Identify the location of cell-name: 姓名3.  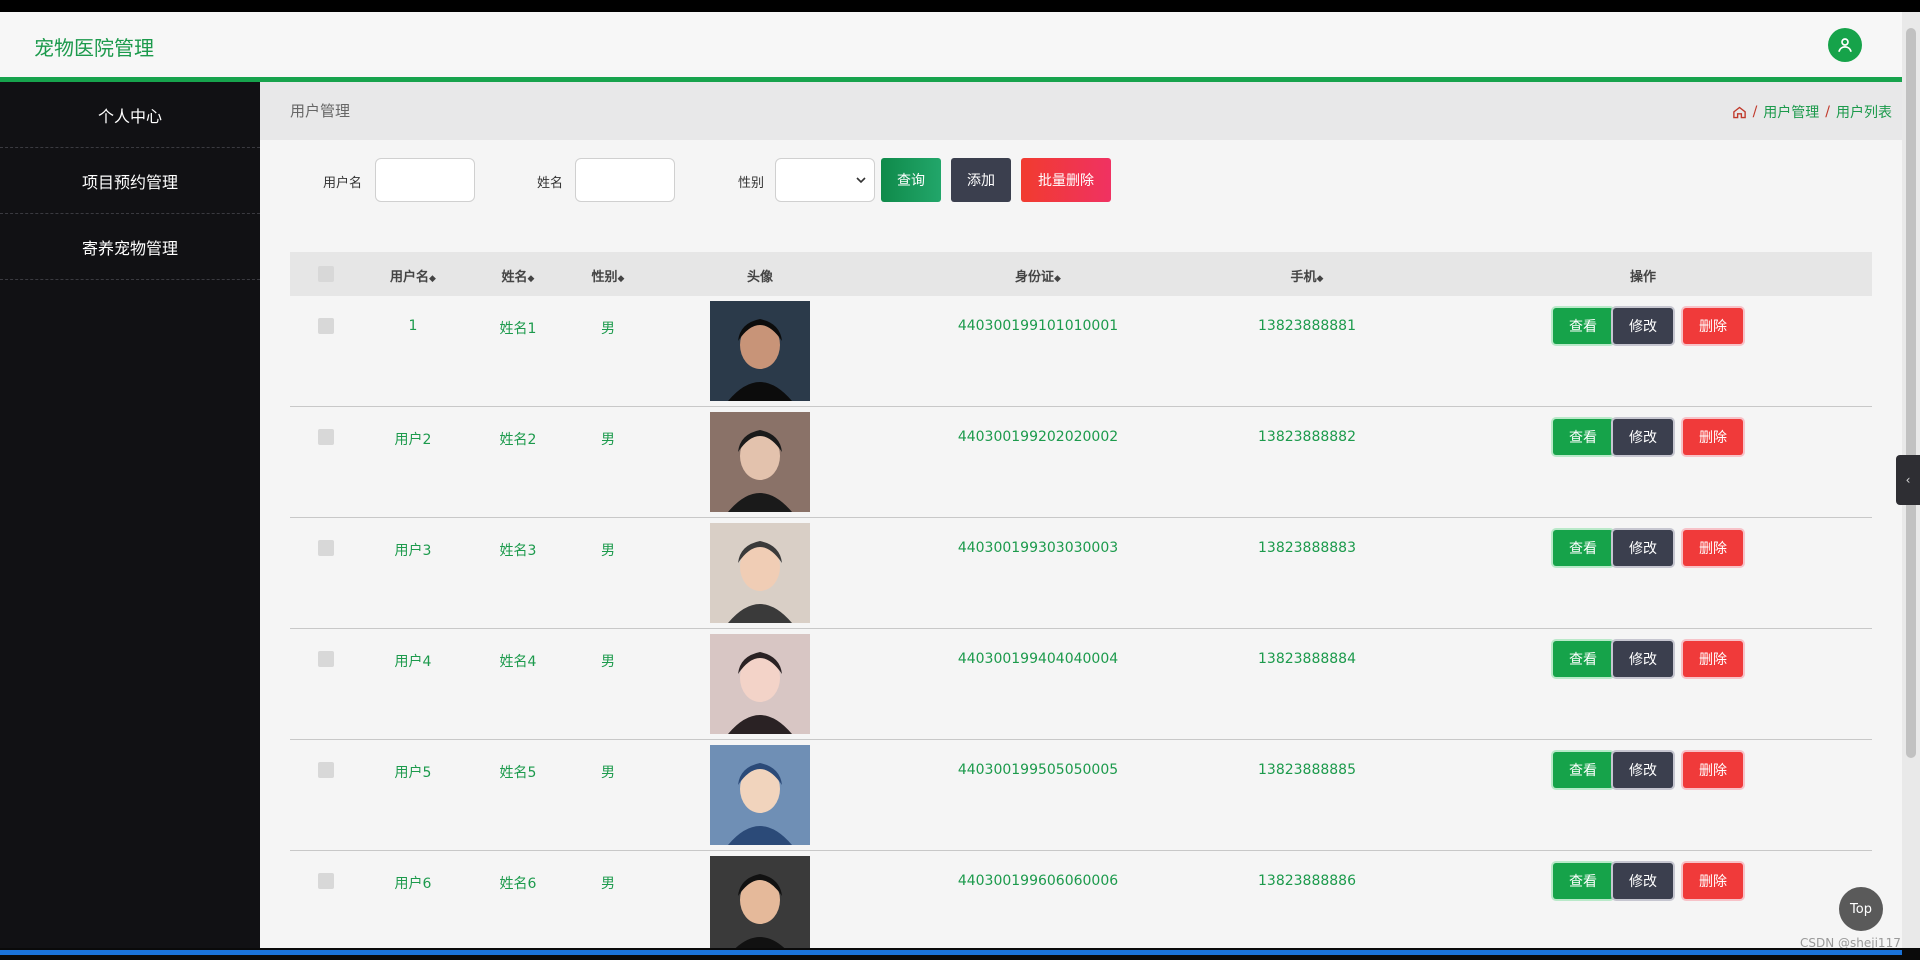
(518, 551).